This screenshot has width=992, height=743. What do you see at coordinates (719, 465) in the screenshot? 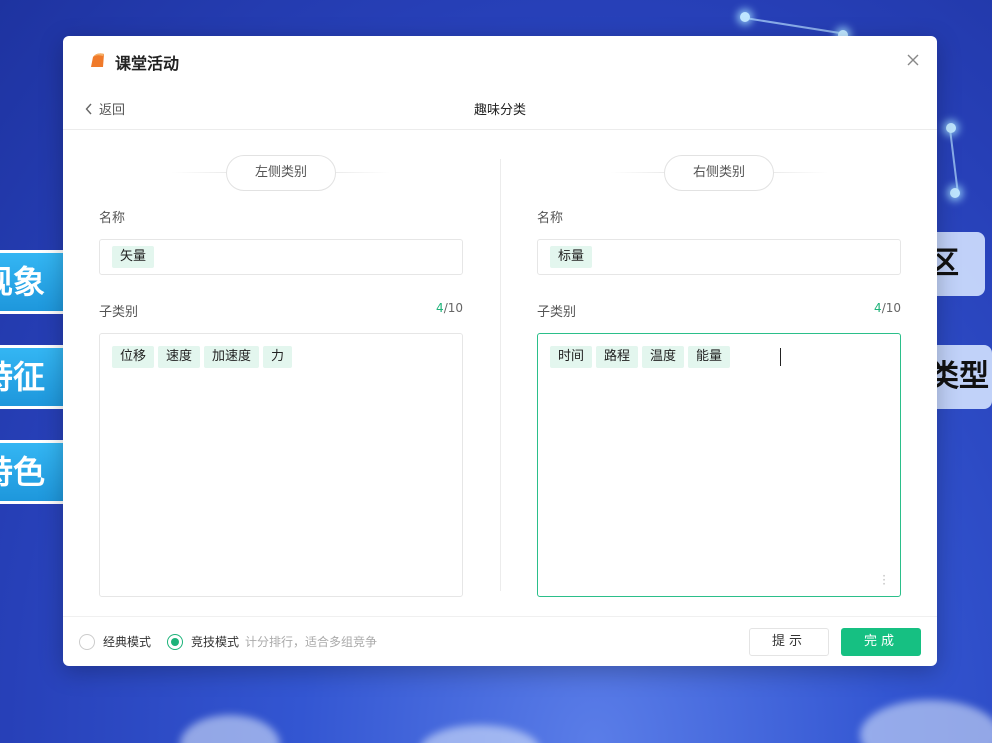
I see `right-subcategory-input: 时间 路程 温度 能量 · · ·` at bounding box center [719, 465].